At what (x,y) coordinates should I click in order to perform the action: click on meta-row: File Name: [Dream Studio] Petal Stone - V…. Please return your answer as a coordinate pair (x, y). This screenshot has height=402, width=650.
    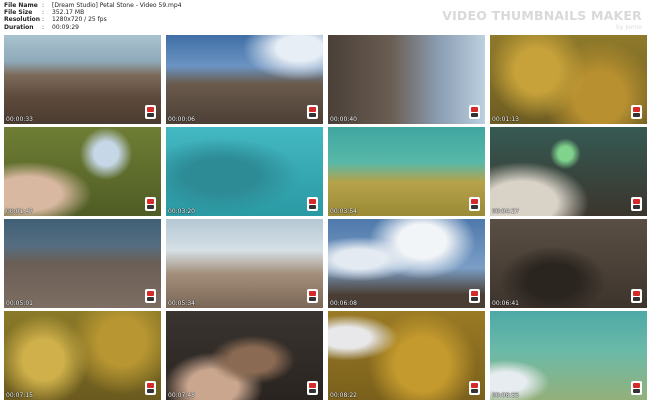
    Looking at the image, I should click on (93, 5).